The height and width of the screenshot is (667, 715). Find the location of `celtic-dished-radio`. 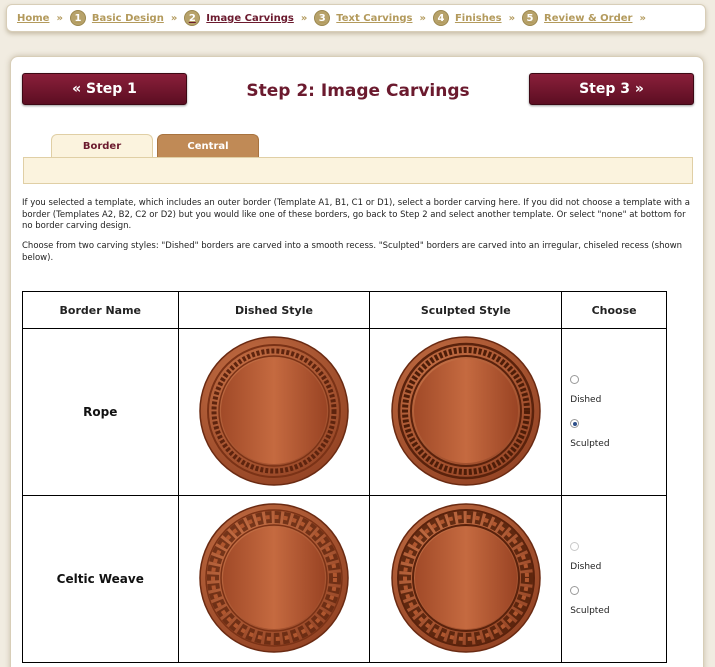

celtic-dished-radio is located at coordinates (575, 546).